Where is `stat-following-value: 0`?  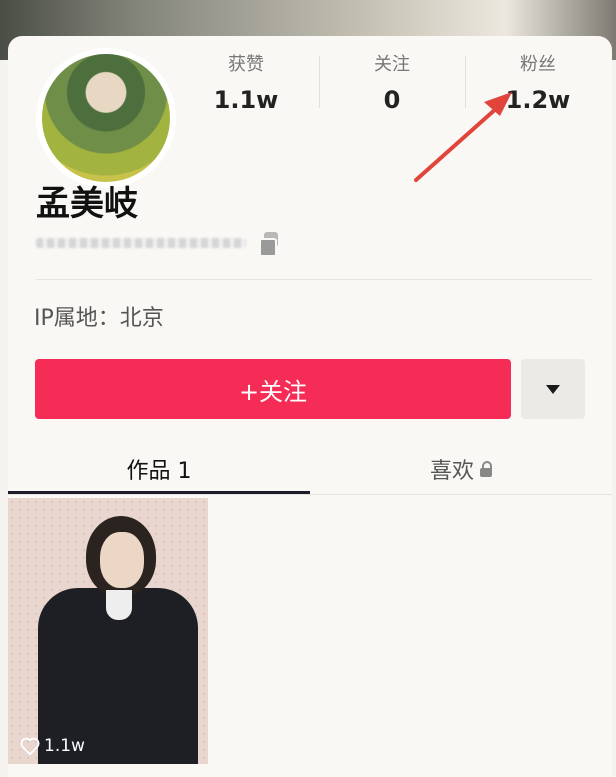 stat-following-value: 0 is located at coordinates (392, 100).